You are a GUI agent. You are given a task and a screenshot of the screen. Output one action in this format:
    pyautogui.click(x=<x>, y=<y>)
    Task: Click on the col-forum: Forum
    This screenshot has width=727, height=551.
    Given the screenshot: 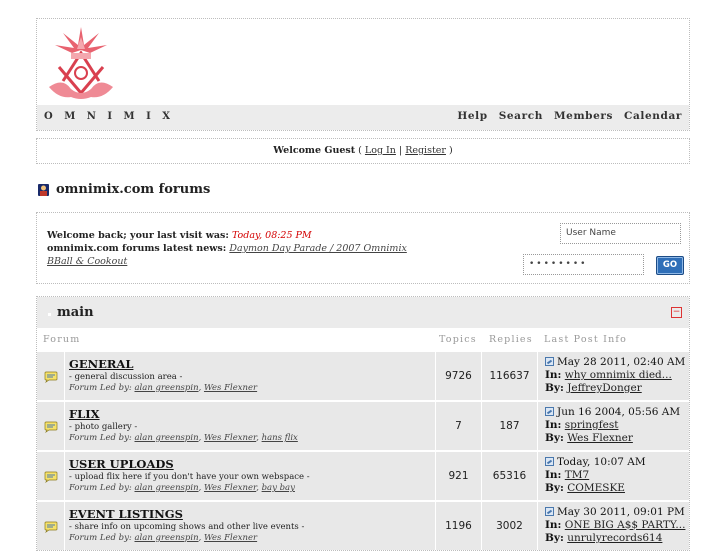 What is the action you would take?
    pyautogui.click(x=62, y=339)
    